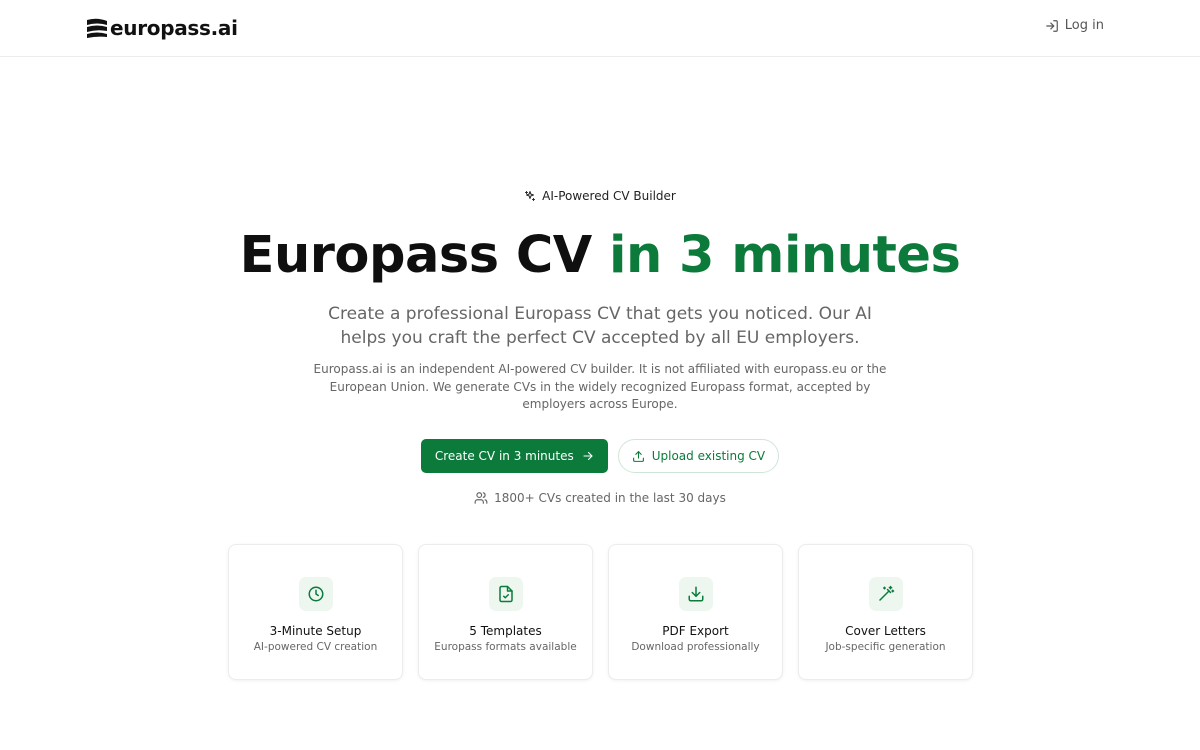 This screenshot has height=750, width=1200. What do you see at coordinates (695, 612) in the screenshot?
I see `feature-card-pdf: PDF Export Download professionally` at bounding box center [695, 612].